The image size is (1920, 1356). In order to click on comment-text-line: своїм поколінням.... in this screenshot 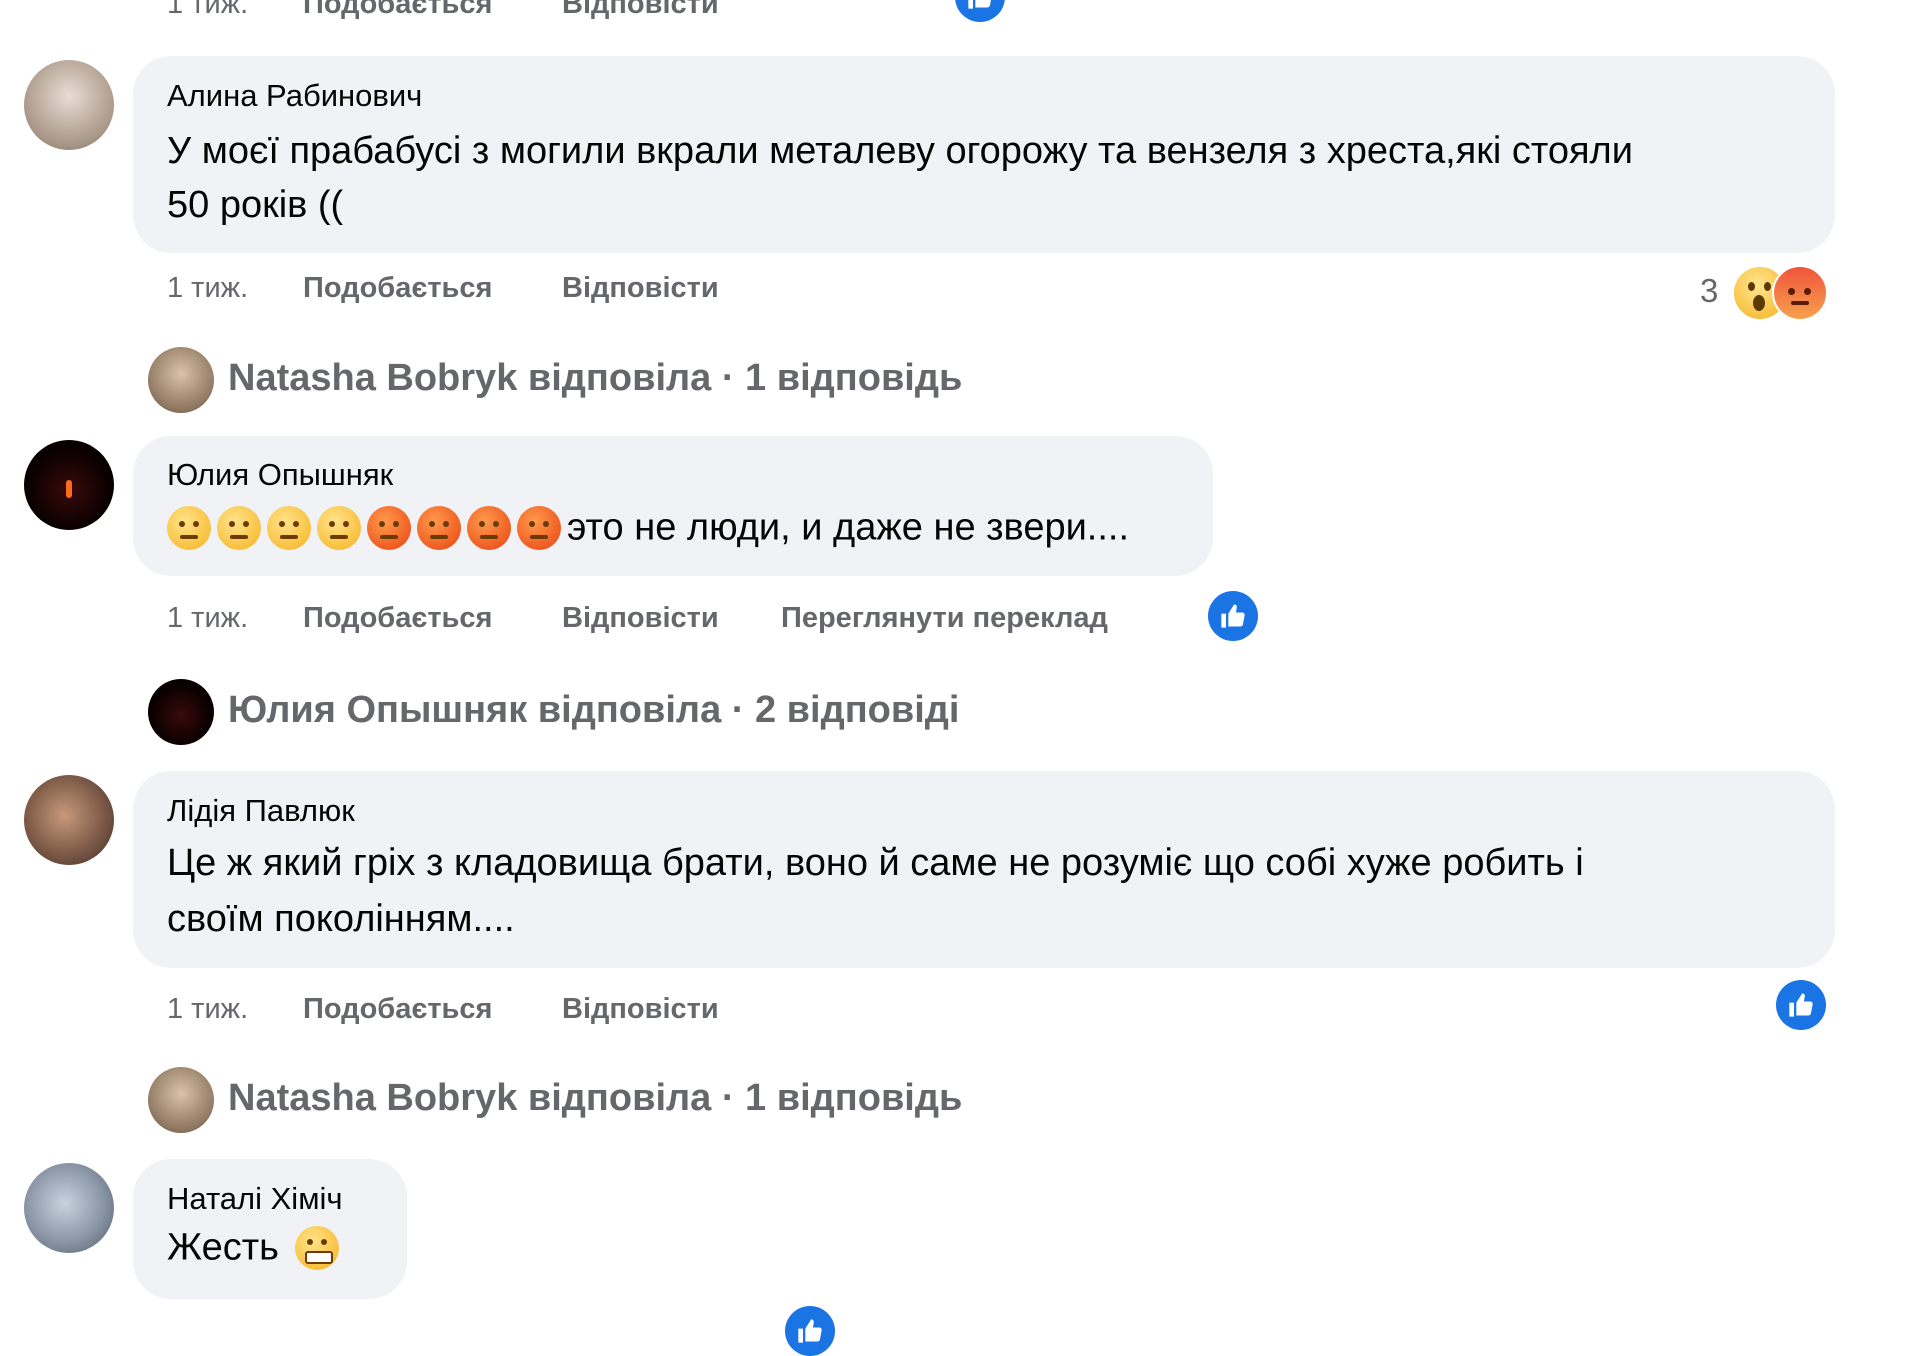, I will do `click(341, 919)`.